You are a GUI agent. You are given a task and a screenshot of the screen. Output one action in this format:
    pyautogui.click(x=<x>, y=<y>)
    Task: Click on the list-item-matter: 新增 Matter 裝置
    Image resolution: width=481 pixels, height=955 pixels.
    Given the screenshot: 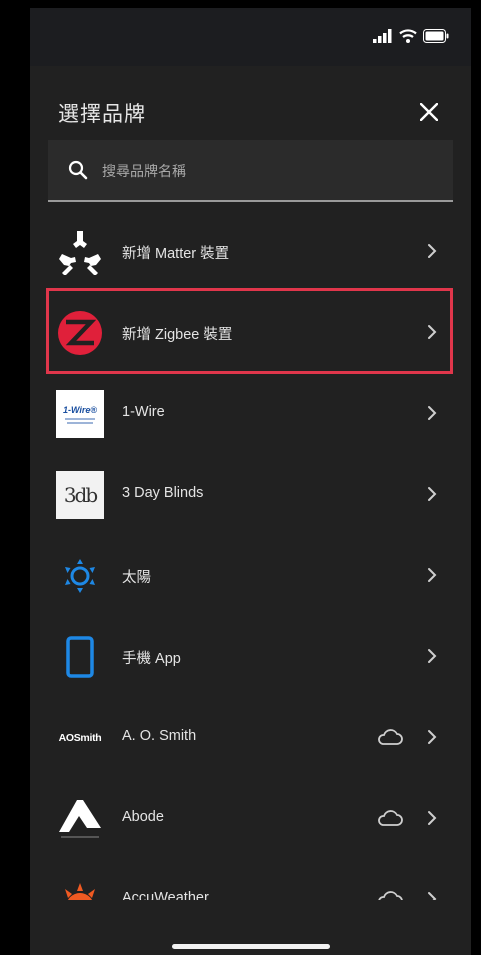 What is the action you would take?
    pyautogui.click(x=250, y=251)
    